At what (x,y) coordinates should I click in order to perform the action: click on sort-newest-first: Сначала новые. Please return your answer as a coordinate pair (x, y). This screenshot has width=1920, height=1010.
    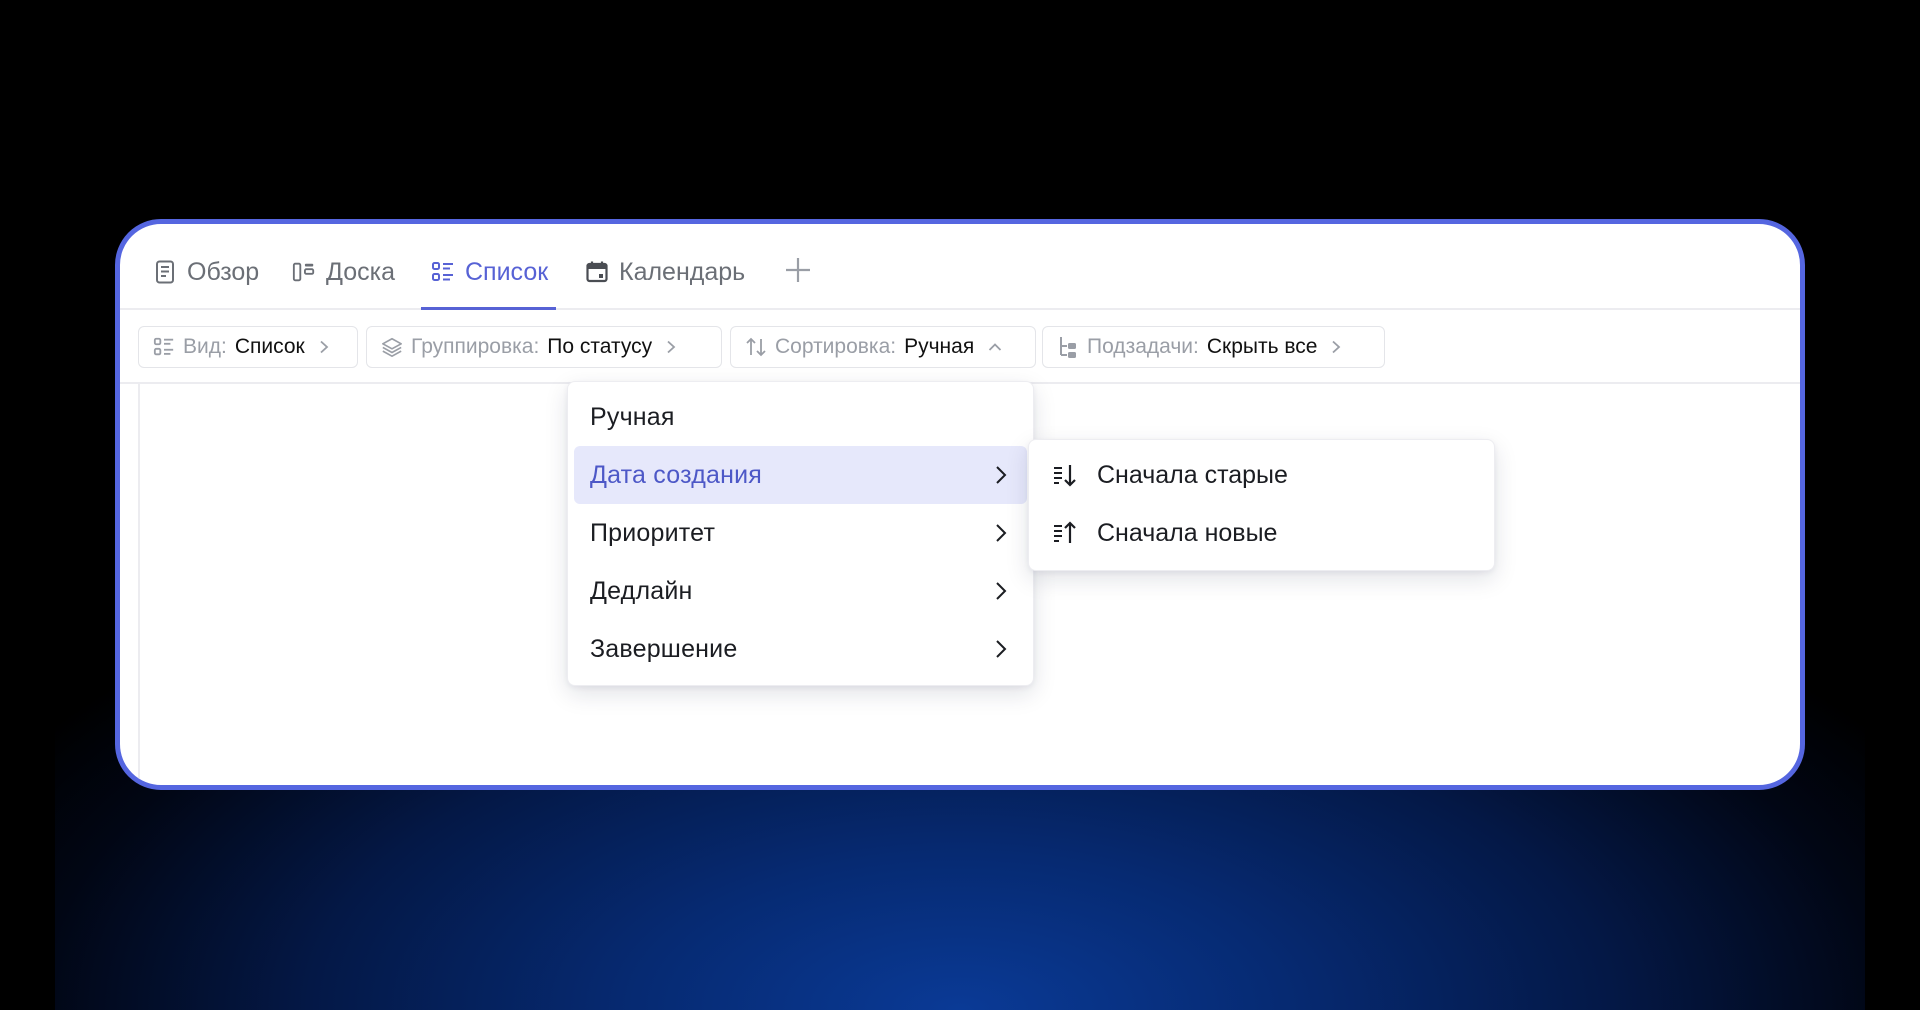
    Looking at the image, I should click on (1261, 533).